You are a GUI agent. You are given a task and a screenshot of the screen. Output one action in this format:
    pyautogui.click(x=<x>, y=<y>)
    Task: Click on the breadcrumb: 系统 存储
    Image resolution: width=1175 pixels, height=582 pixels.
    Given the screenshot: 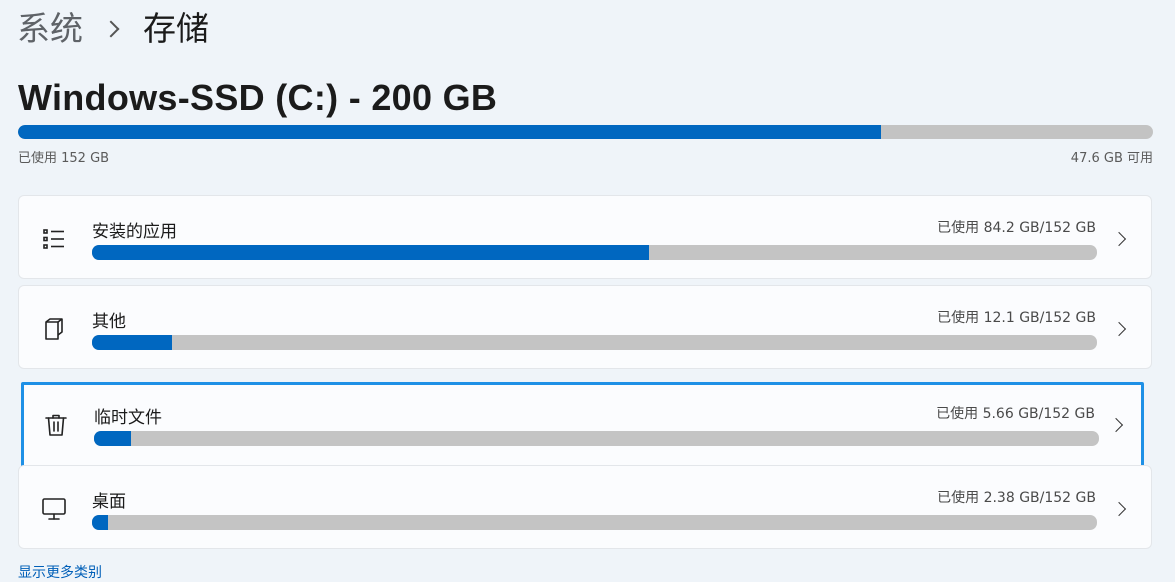 What is the action you would take?
    pyautogui.click(x=113, y=29)
    